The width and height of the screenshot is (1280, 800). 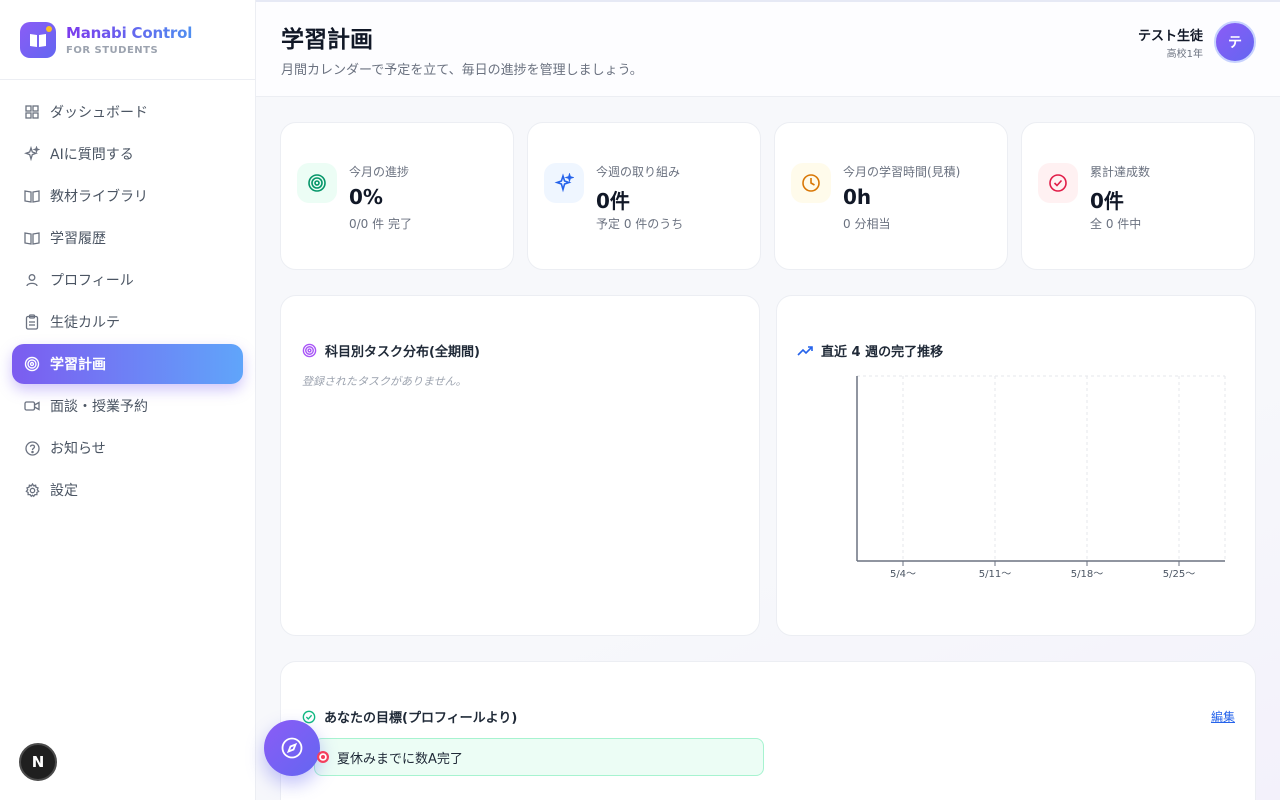 What do you see at coordinates (78, 365) in the screenshot?
I see `sidebar-item-label: 学習計画` at bounding box center [78, 365].